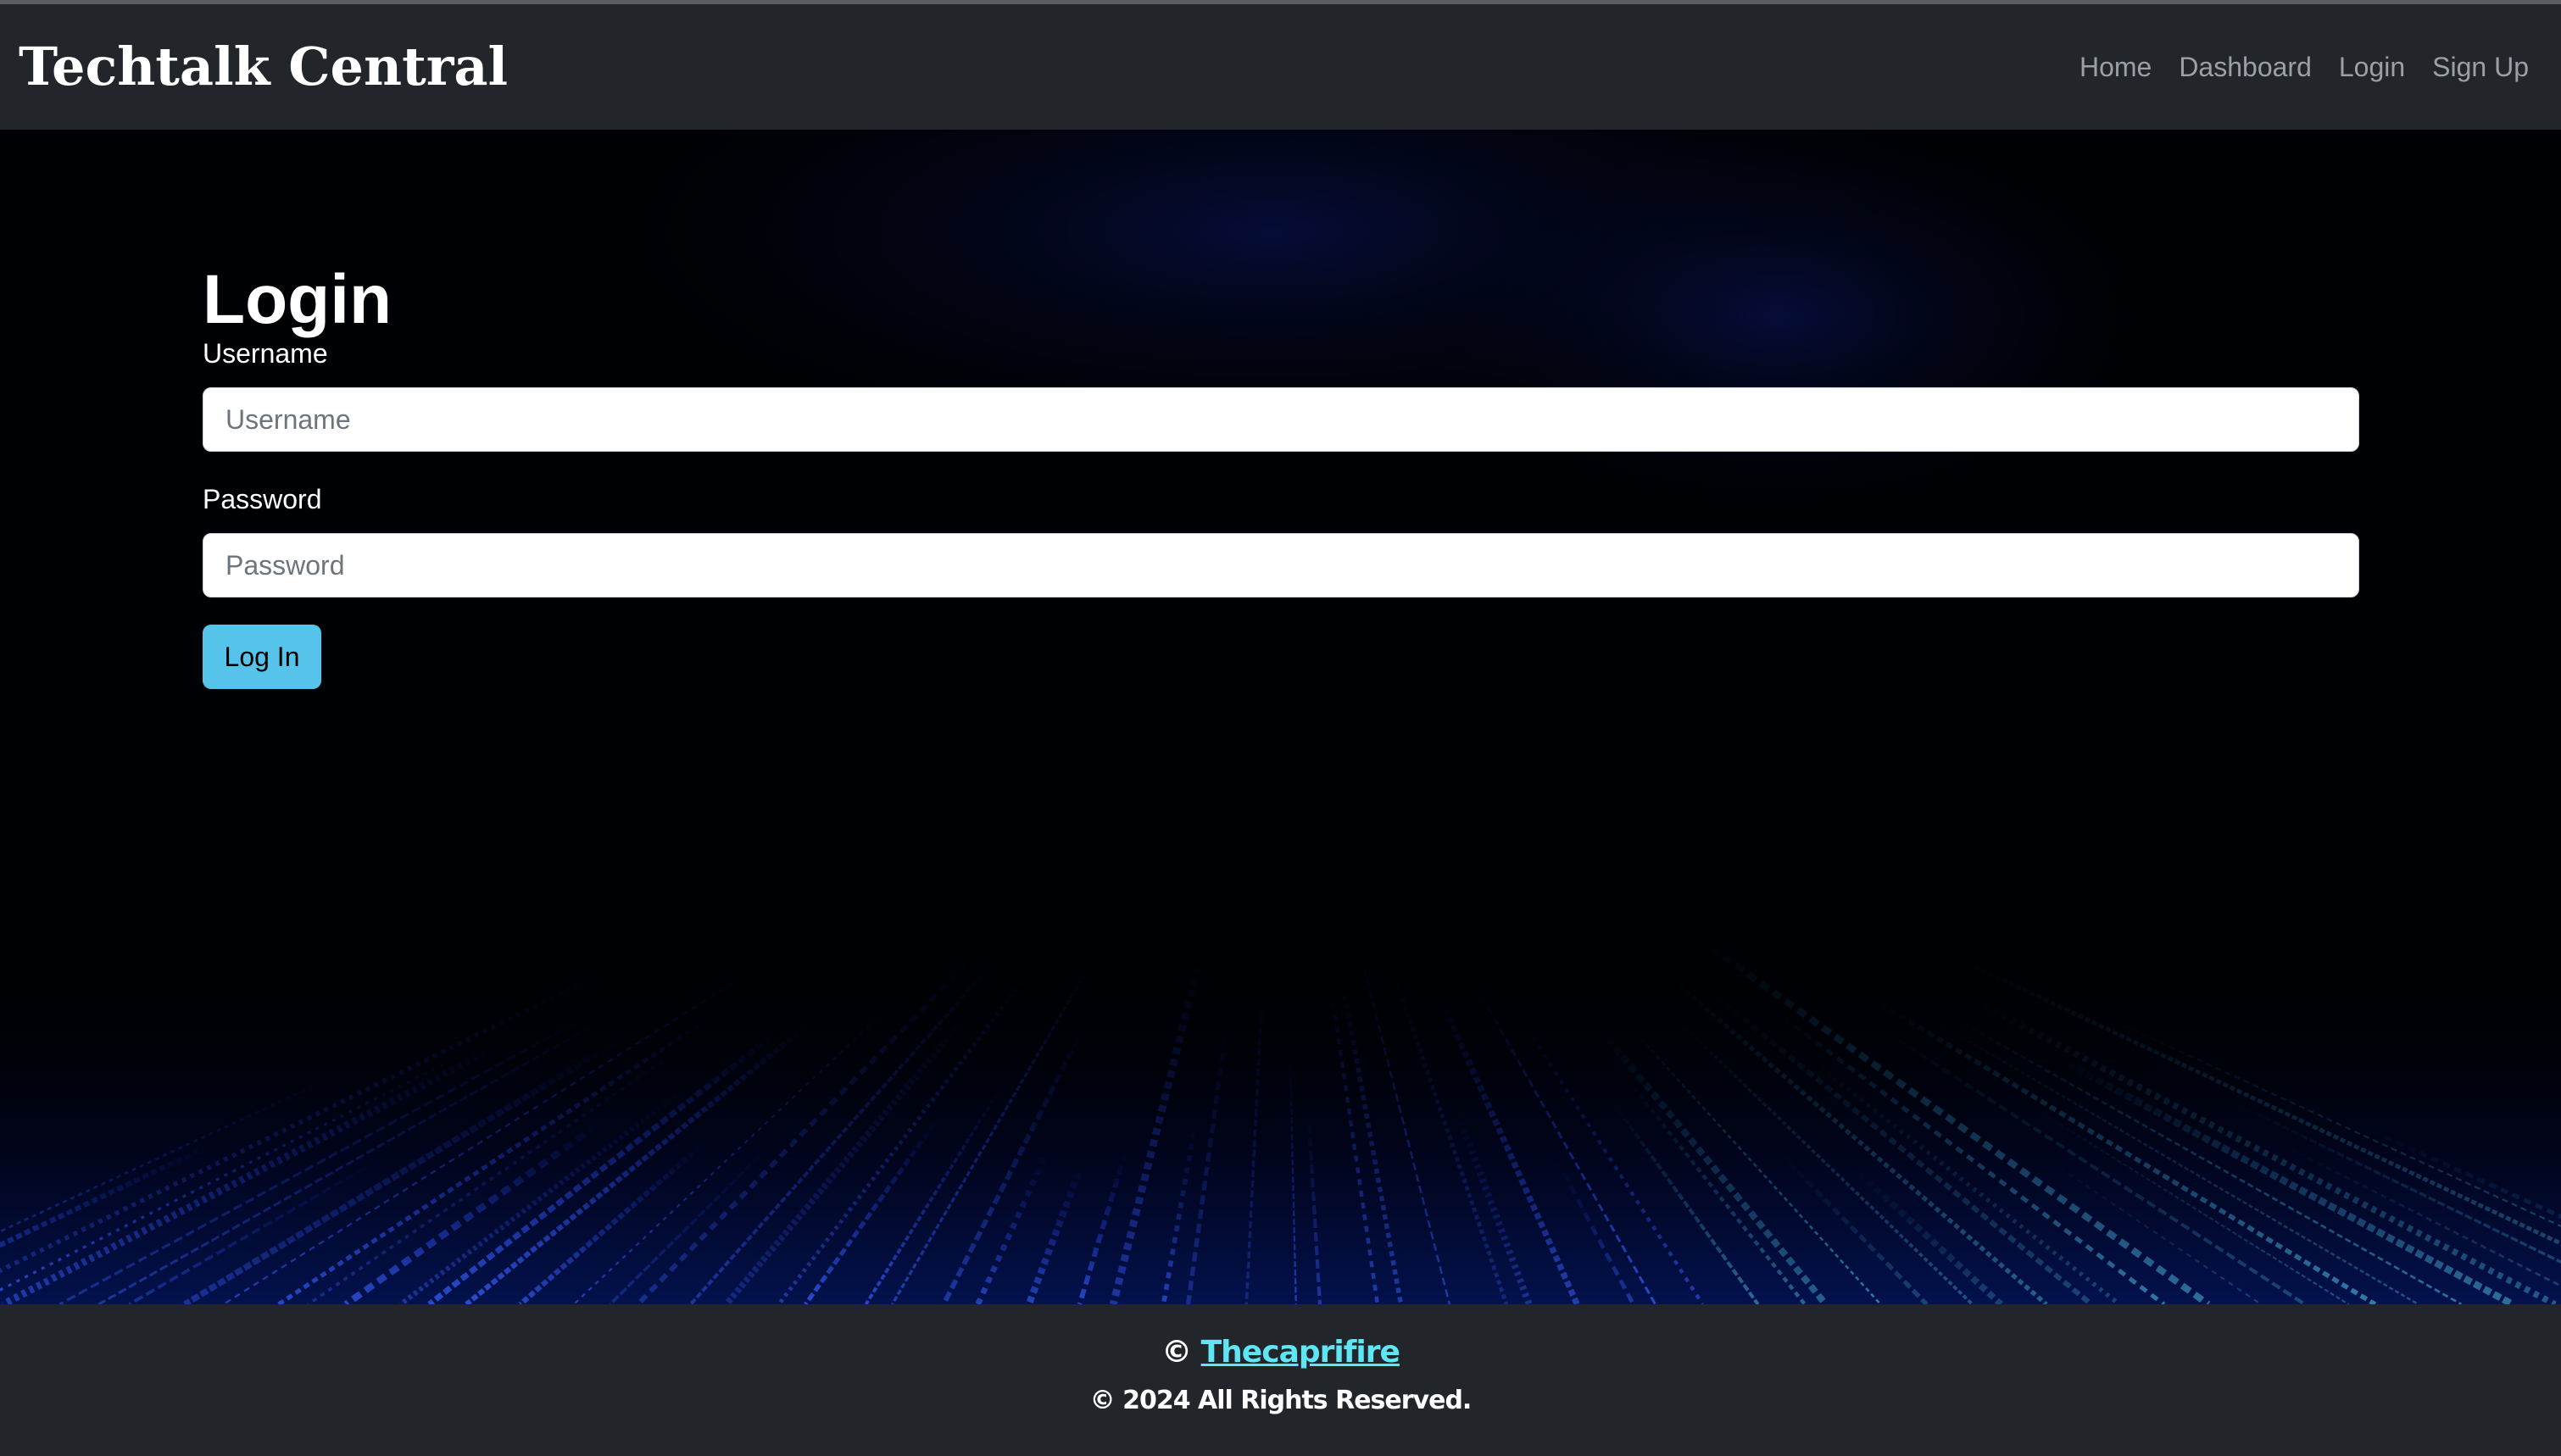 The height and width of the screenshot is (1456, 2561). What do you see at coordinates (265, 353) in the screenshot?
I see `username-label: Username` at bounding box center [265, 353].